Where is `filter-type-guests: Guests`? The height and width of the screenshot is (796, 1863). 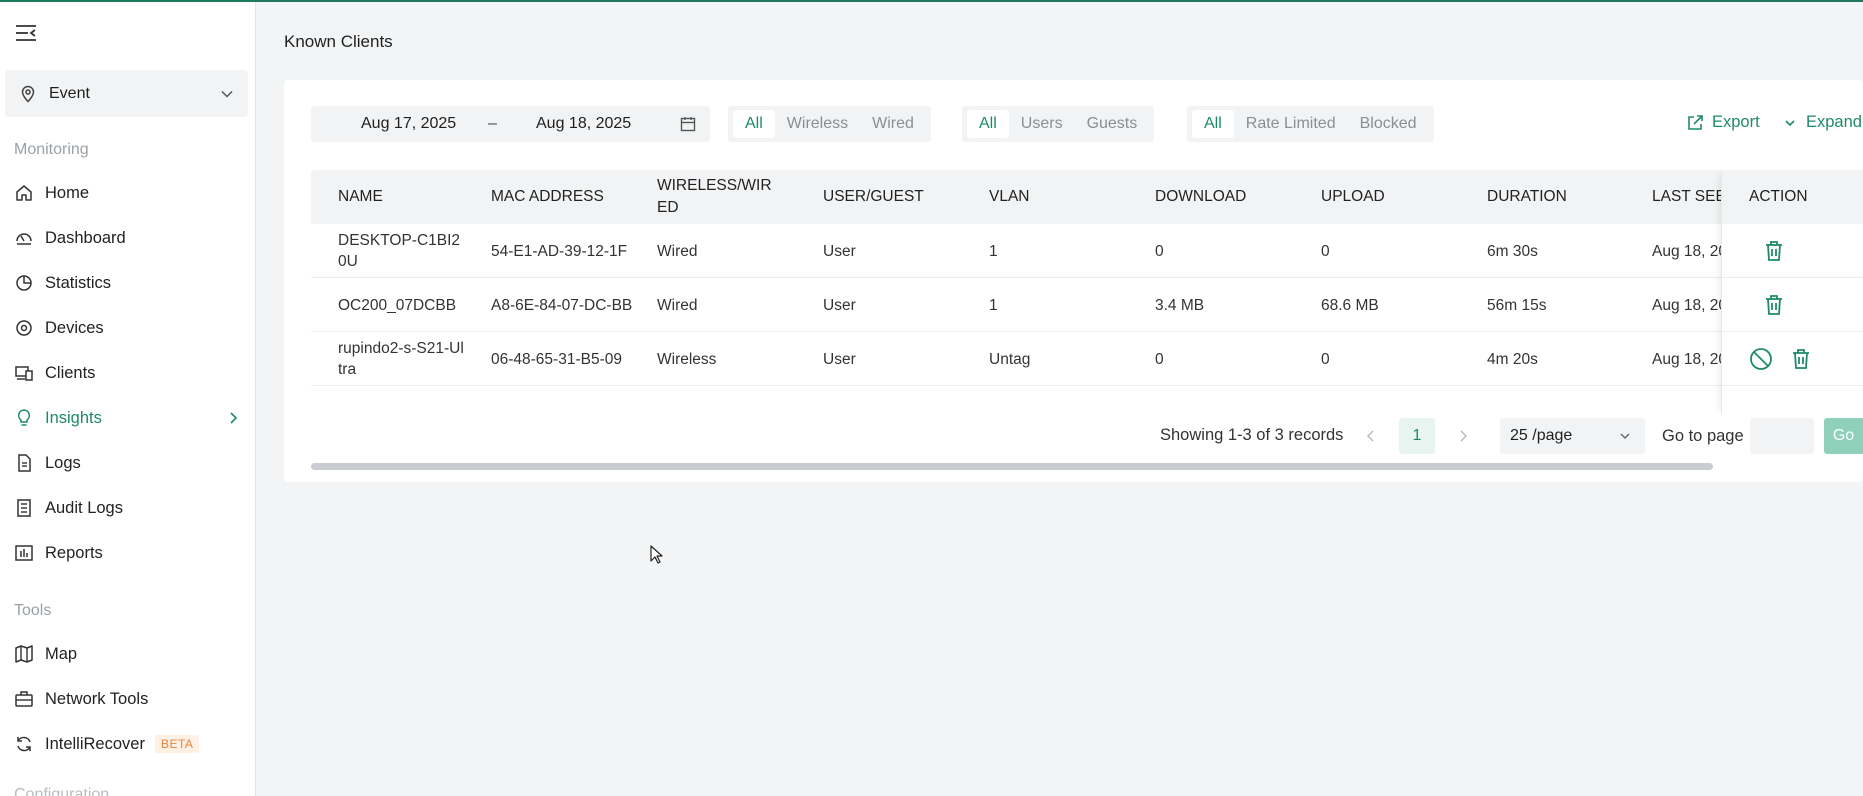 filter-type-guests: Guests is located at coordinates (1112, 124).